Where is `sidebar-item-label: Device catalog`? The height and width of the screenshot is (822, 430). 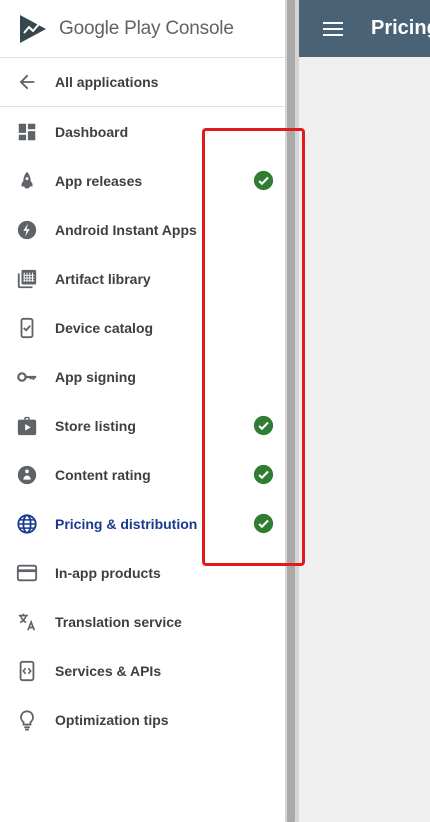 sidebar-item-label: Device catalog is located at coordinates (104, 327).